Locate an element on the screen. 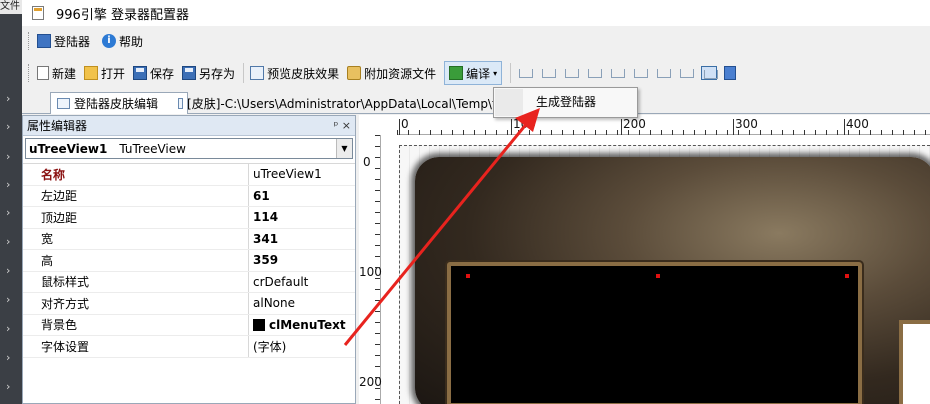  save-as-icon is located at coordinates (189, 73).